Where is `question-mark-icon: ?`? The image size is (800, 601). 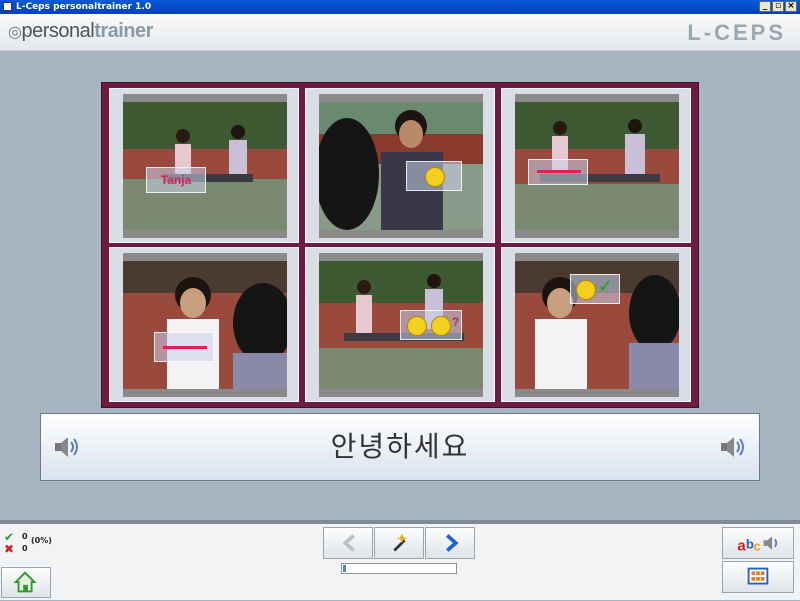
question-mark-icon: ? is located at coordinates (456, 322).